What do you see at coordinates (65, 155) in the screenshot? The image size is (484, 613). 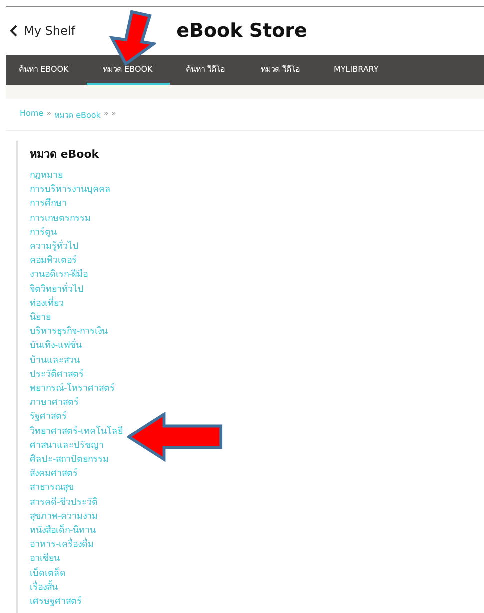 I see `panel-heading: หมวด eBook` at bounding box center [65, 155].